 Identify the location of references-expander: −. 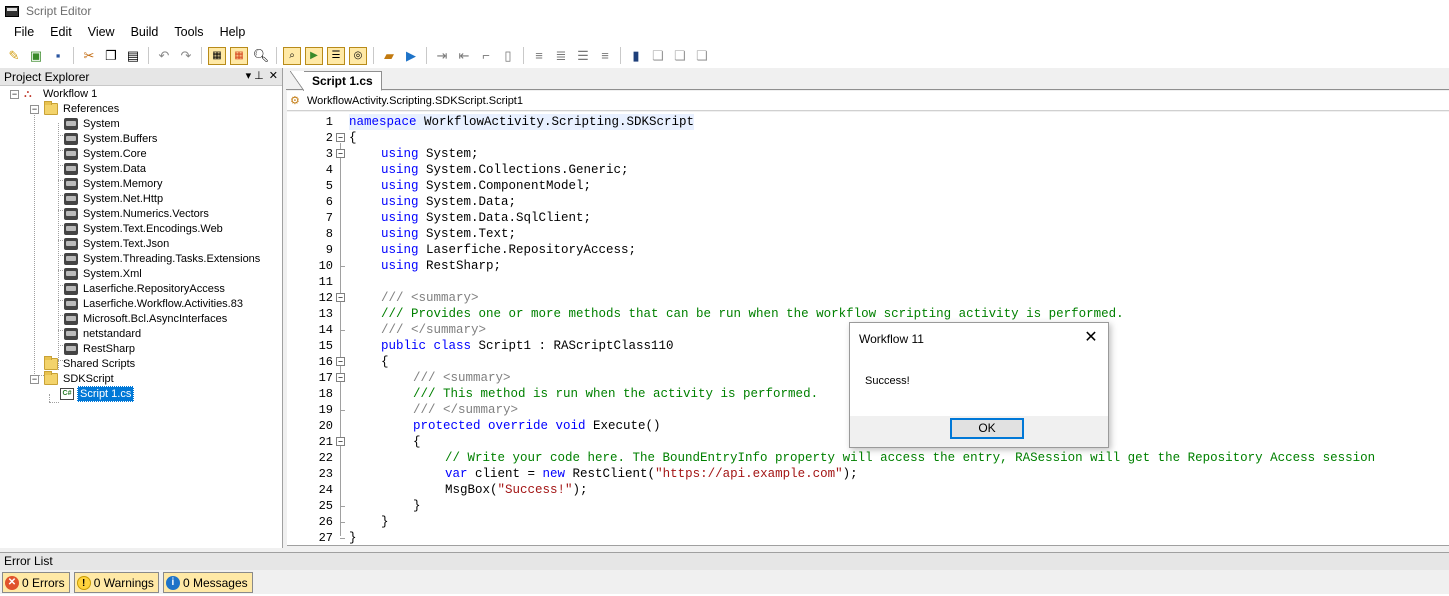
(34, 109).